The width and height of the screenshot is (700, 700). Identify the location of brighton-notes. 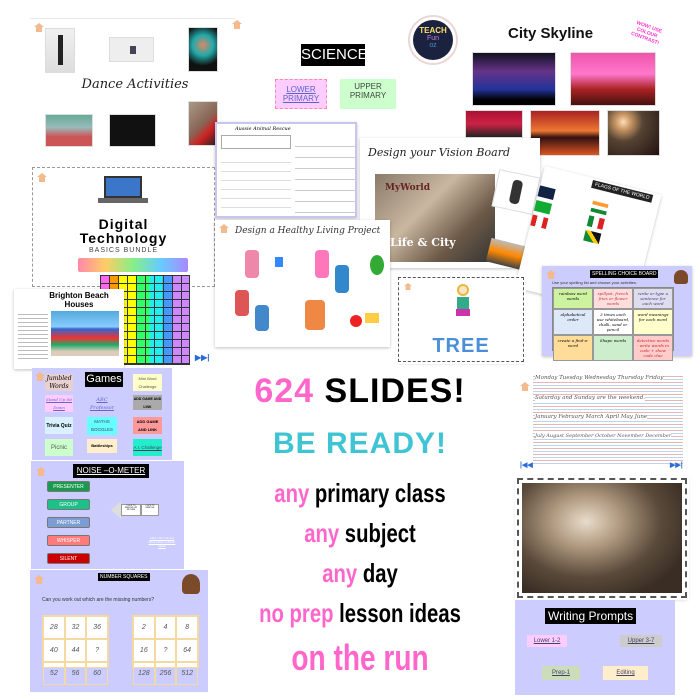
(33, 335).